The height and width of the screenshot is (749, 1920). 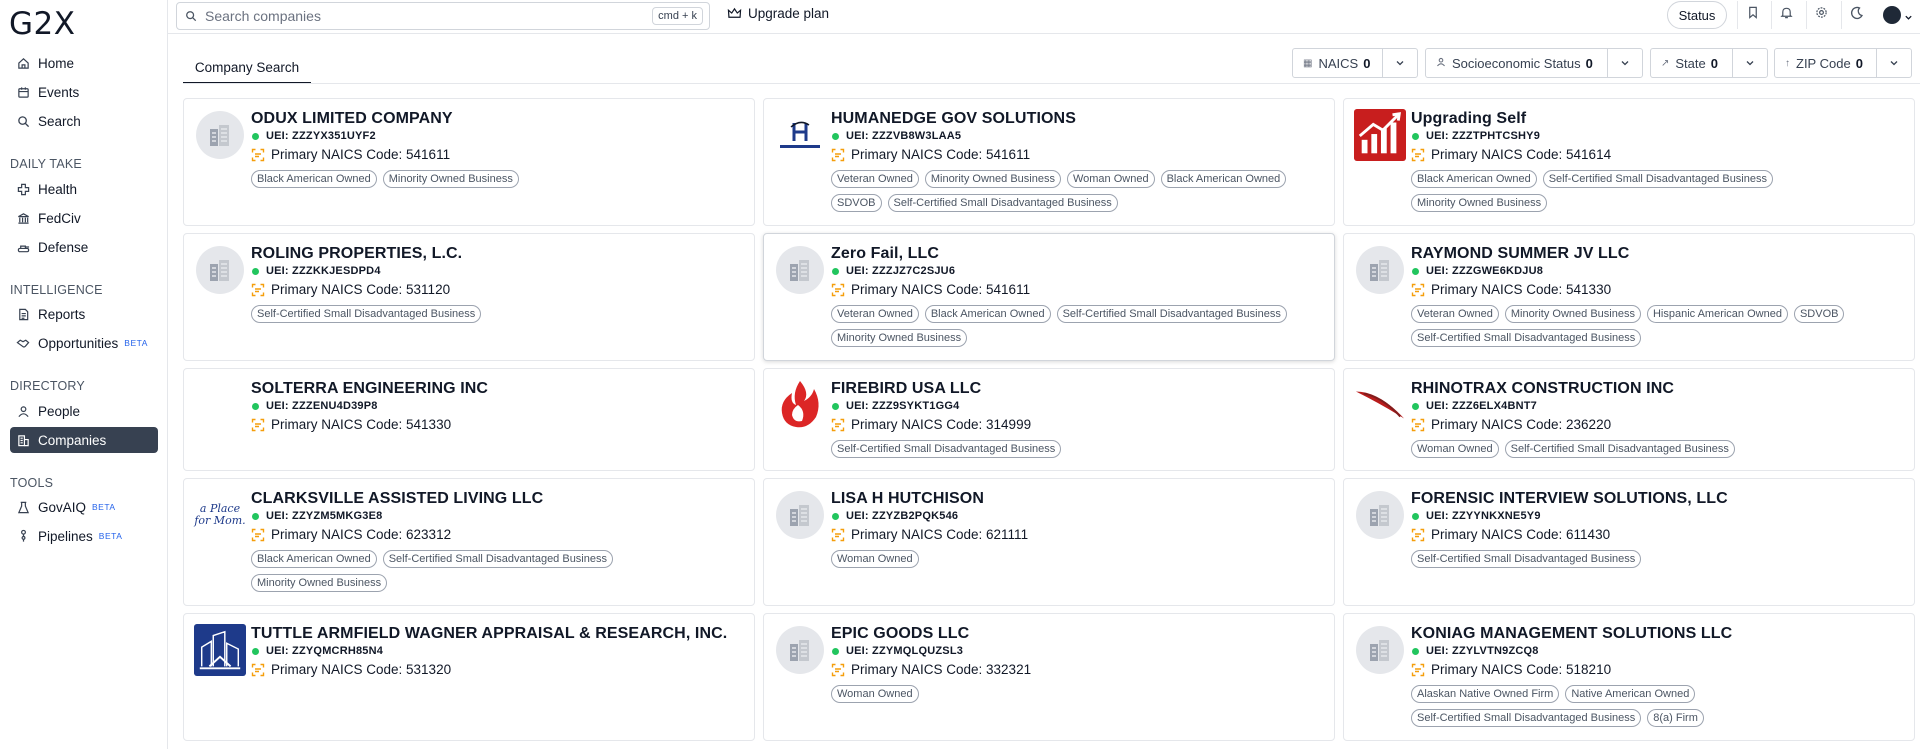 What do you see at coordinates (1892, 15) in the screenshot?
I see `user-avatar` at bounding box center [1892, 15].